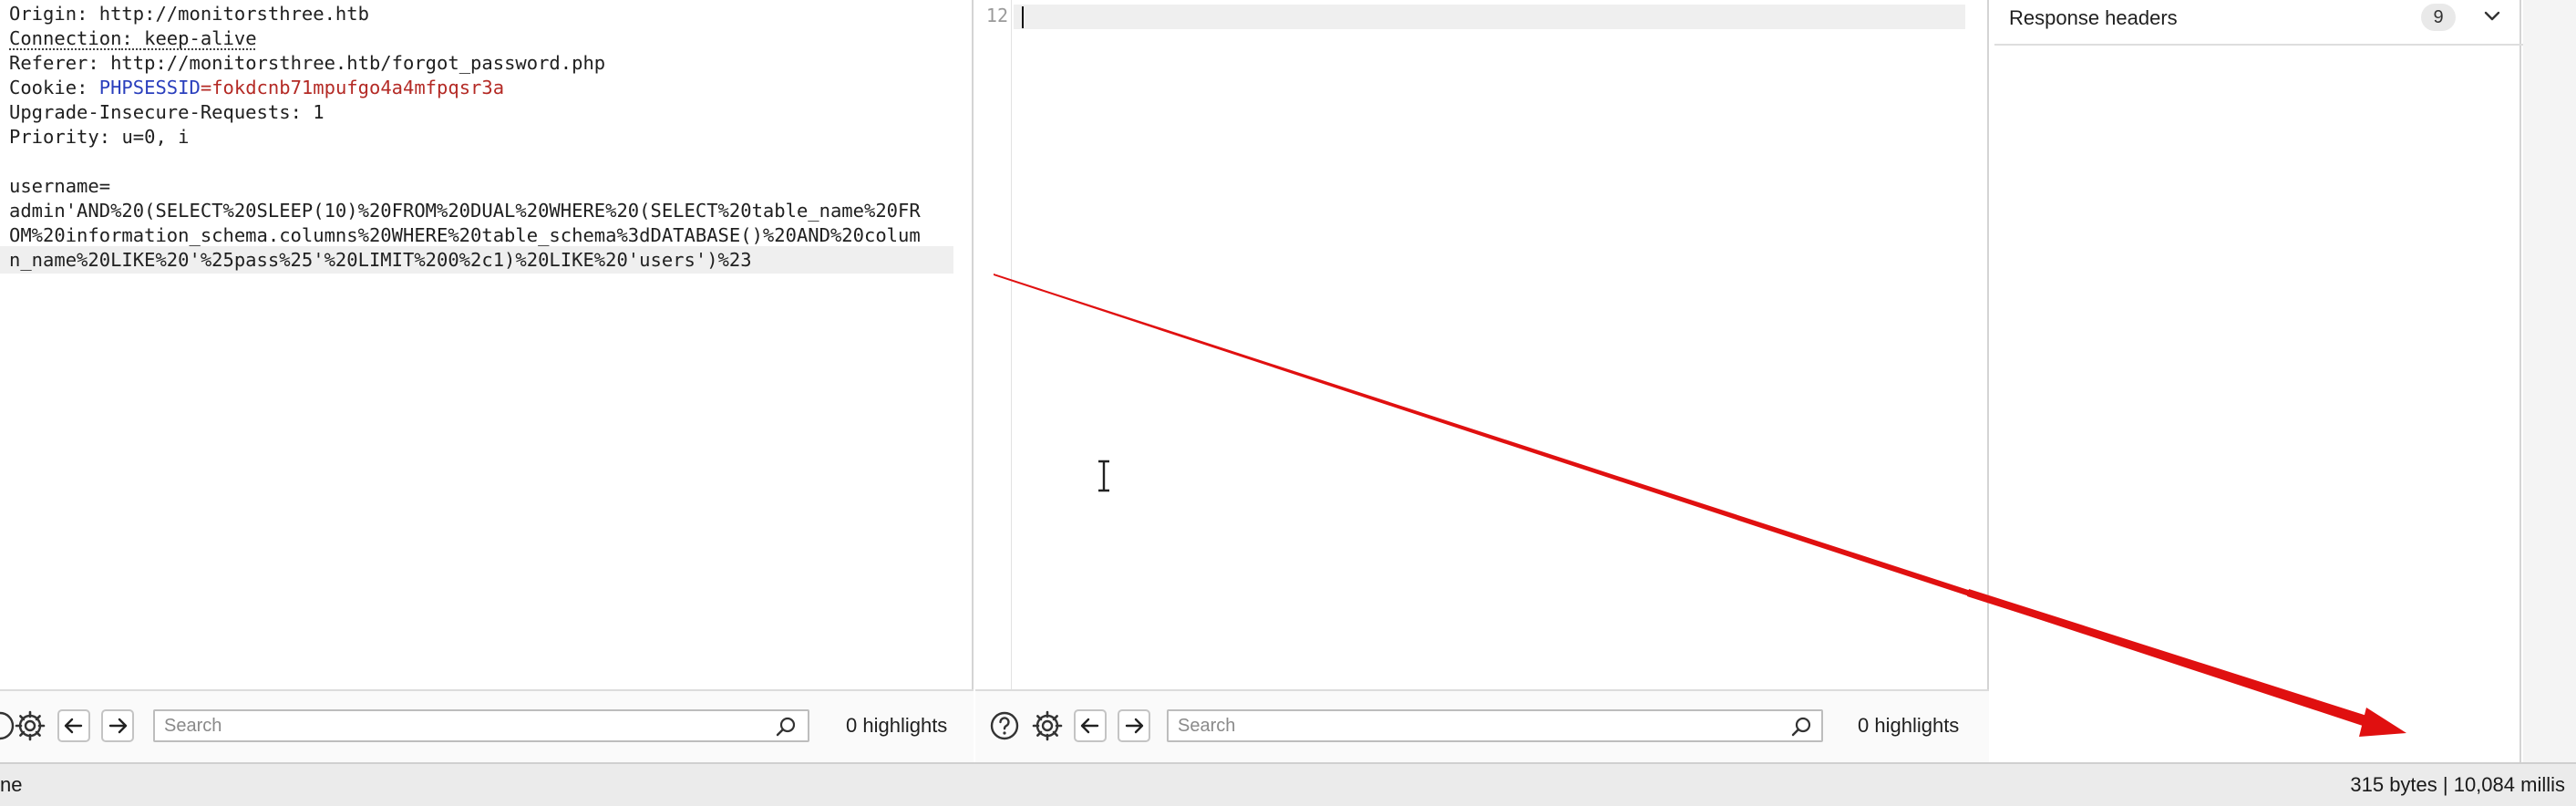  What do you see at coordinates (1288, 784) in the screenshot?
I see `status-bar: ne 315 bytes | 10,084 millis` at bounding box center [1288, 784].